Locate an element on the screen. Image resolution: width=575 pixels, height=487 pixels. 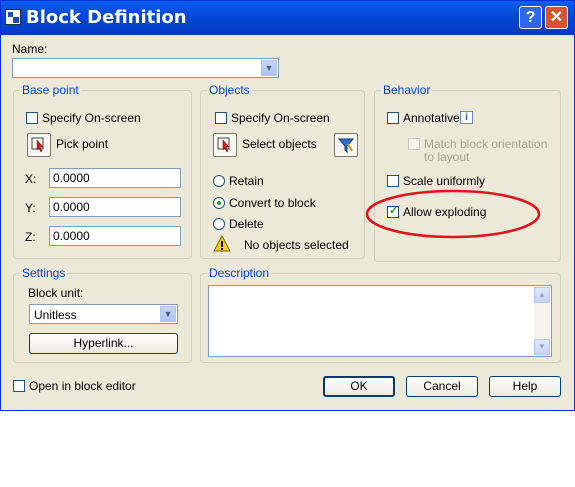
z-input: 0.0000 is located at coordinates (115, 236).